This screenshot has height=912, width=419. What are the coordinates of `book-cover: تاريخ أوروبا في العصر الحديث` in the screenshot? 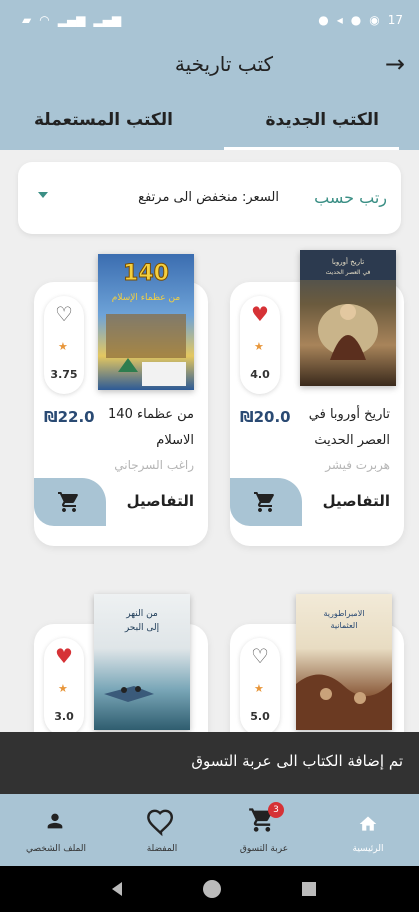 It's located at (348, 318).